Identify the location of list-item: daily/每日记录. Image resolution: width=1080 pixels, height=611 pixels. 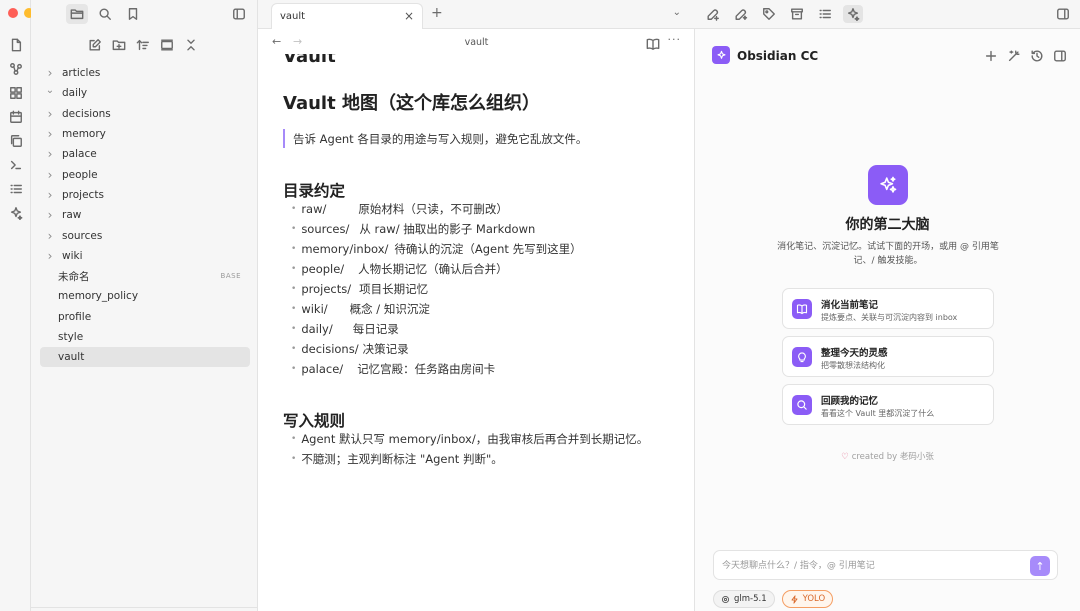
(436, 329).